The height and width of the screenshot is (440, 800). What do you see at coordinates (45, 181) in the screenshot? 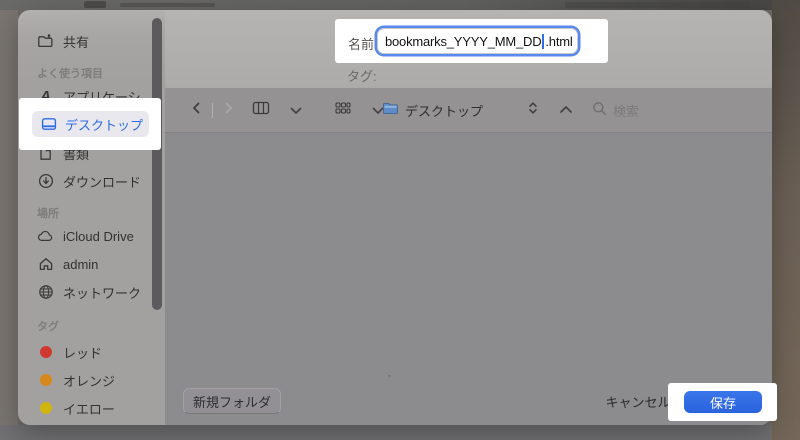
I see `download-icon` at bounding box center [45, 181].